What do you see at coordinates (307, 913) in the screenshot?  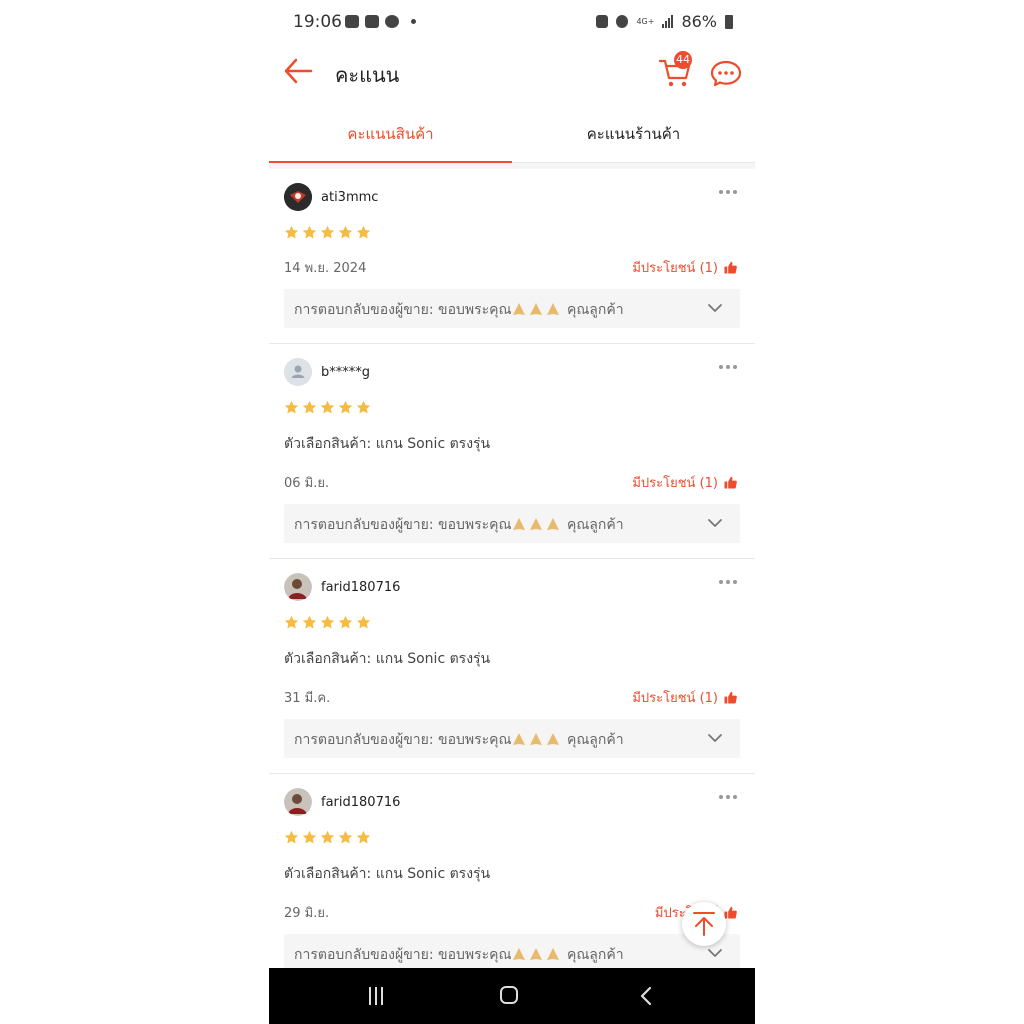 I see `review-date: 29 มิ.ย.` at bounding box center [307, 913].